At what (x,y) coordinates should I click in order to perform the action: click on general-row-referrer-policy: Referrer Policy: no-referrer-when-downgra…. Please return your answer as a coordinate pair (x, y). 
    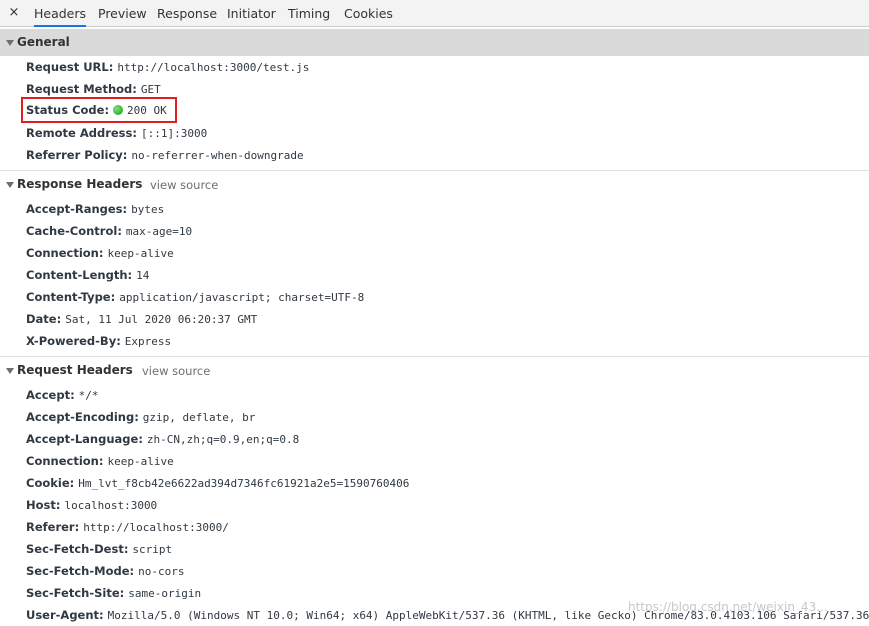
    Looking at the image, I should click on (165, 155).